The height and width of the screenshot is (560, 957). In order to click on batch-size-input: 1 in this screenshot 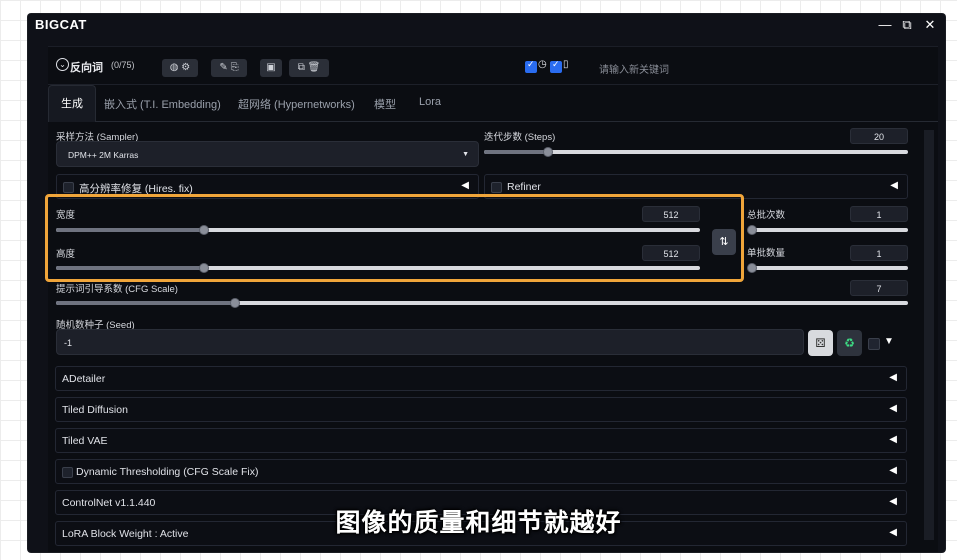, I will do `click(879, 253)`.